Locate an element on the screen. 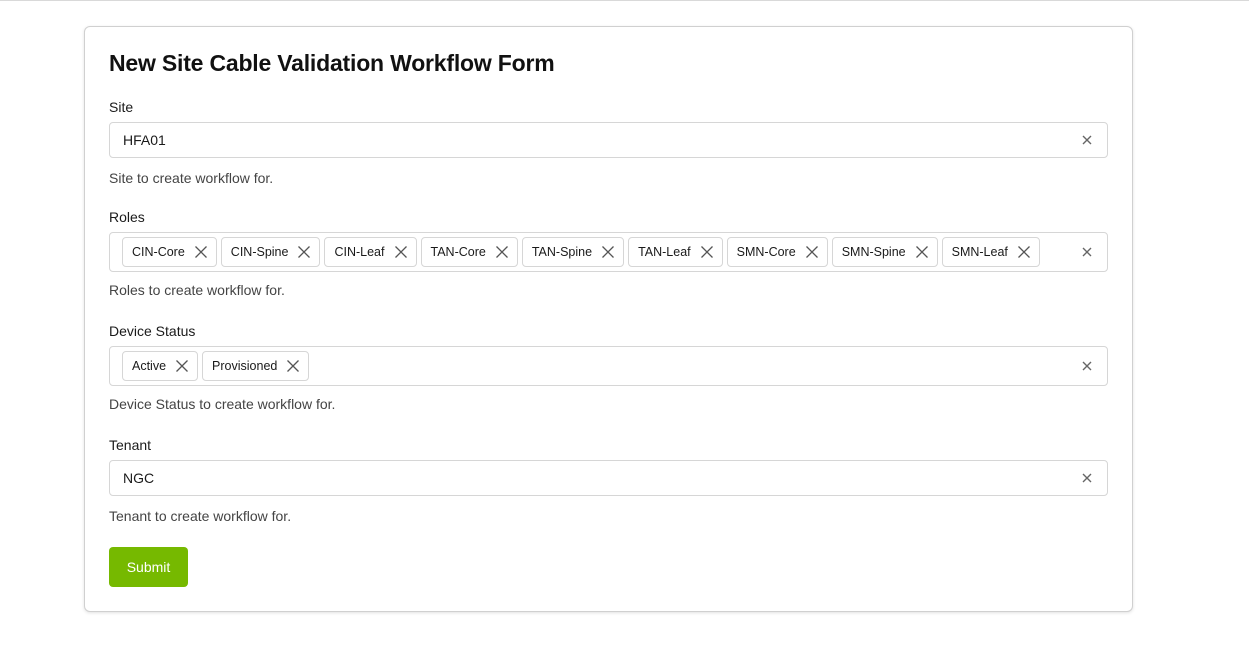 The width and height of the screenshot is (1249, 656). role-chip-label: CIN-Leaf is located at coordinates (359, 252).